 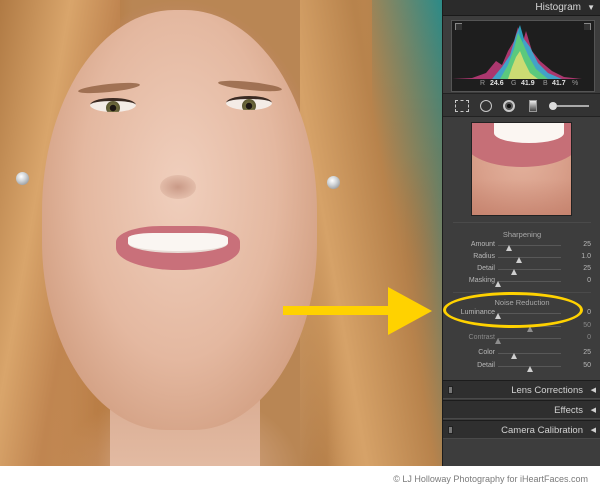 I want to click on slider-row-detail: Detail 25, so click(x=521, y=269).